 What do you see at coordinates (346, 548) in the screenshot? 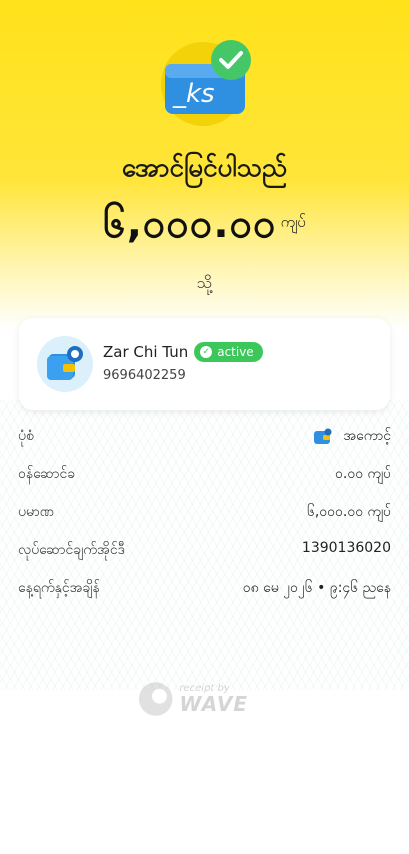
I see `detail-value: 1390136020` at bounding box center [346, 548].